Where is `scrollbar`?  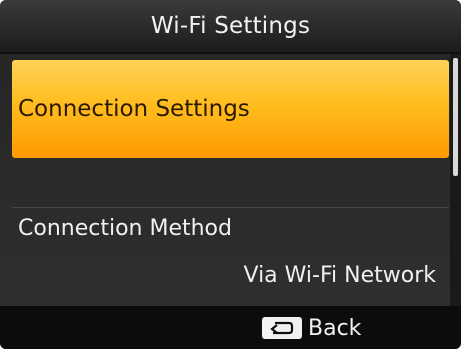 scrollbar is located at coordinates (455, 180).